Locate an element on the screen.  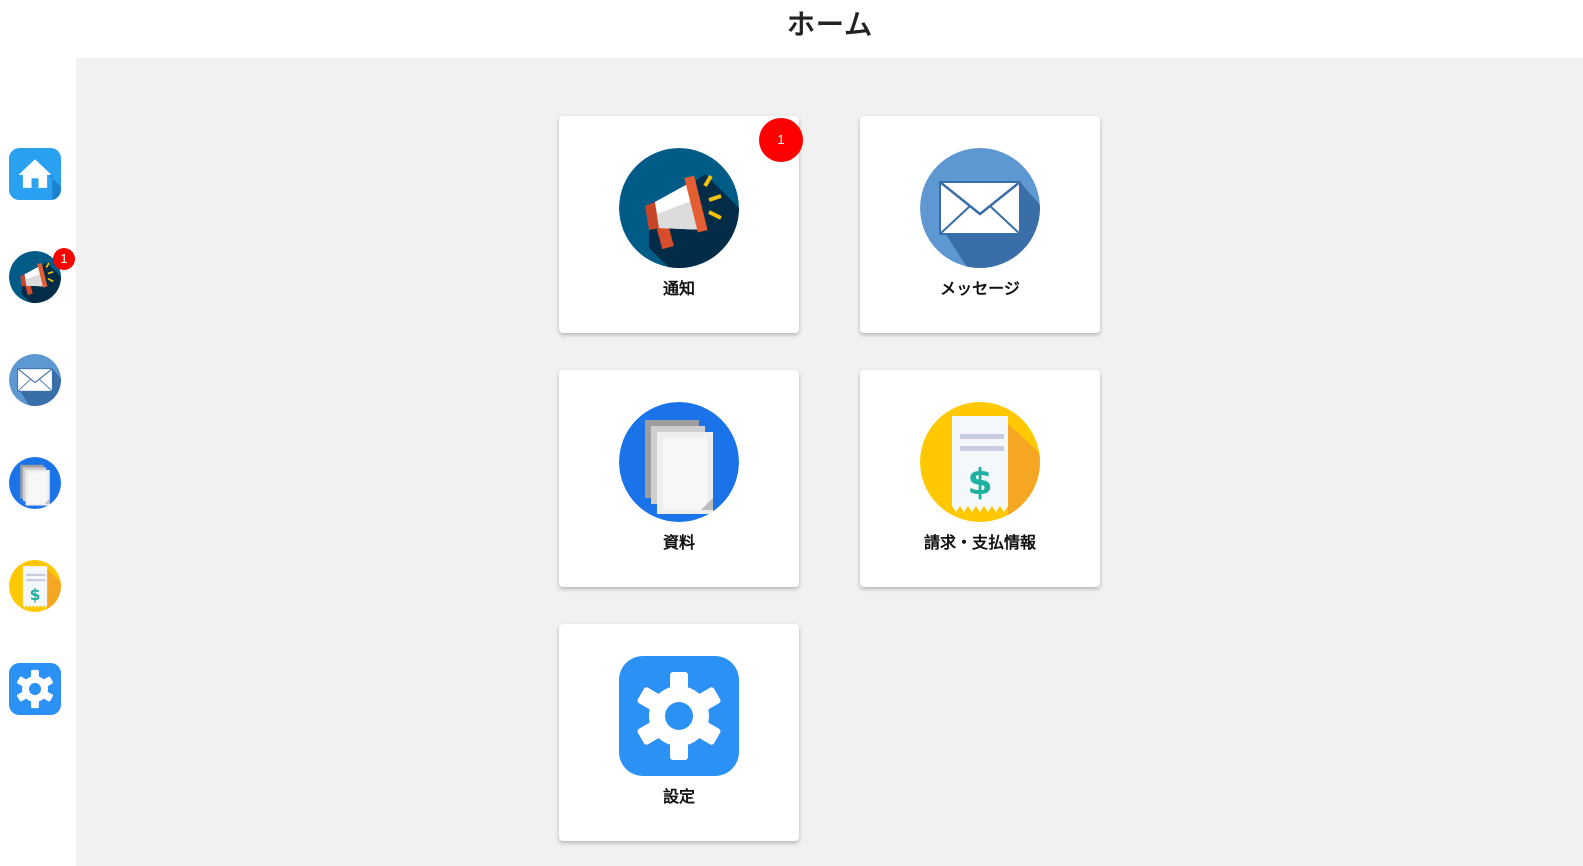
card-label: 通知 is located at coordinates (678, 288).